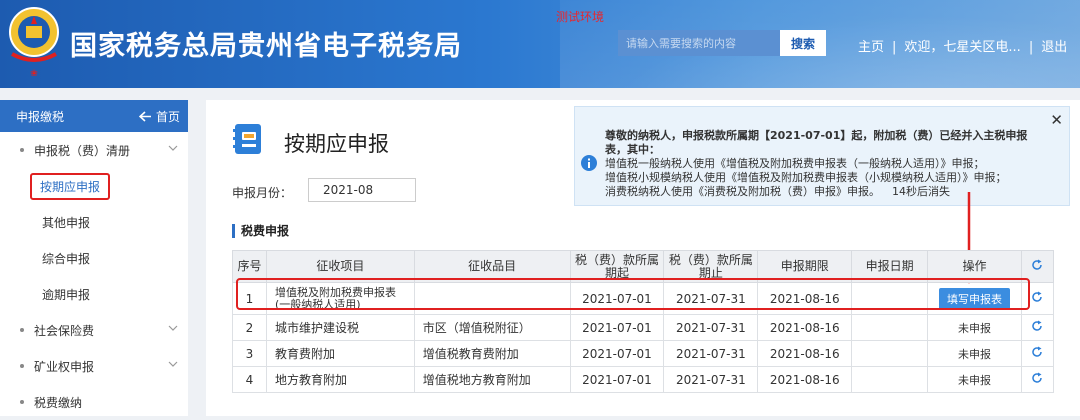 The width and height of the screenshot is (1080, 420). I want to click on filing-month-input: 2021-08, so click(362, 190).